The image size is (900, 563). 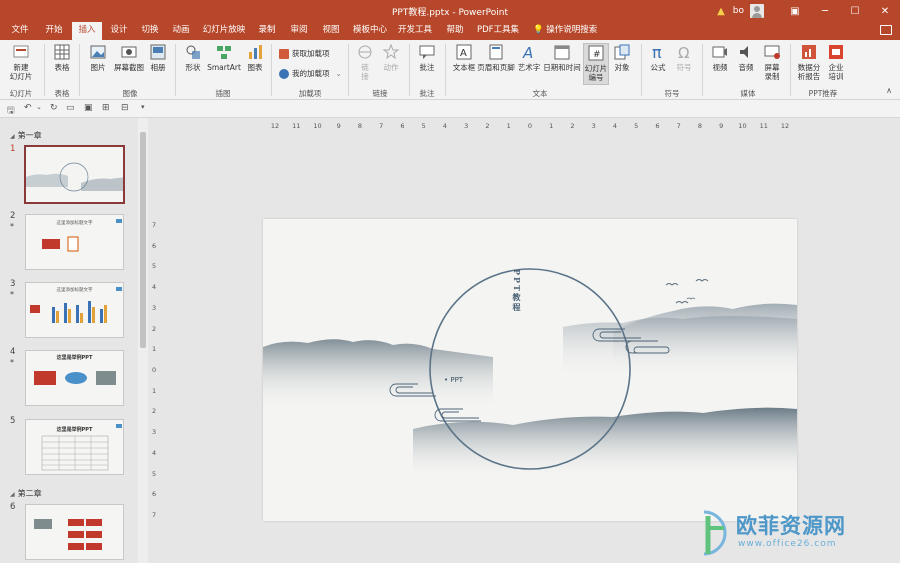 I want to click on collapse-ribbon-icon: ∧, so click(x=889, y=90).